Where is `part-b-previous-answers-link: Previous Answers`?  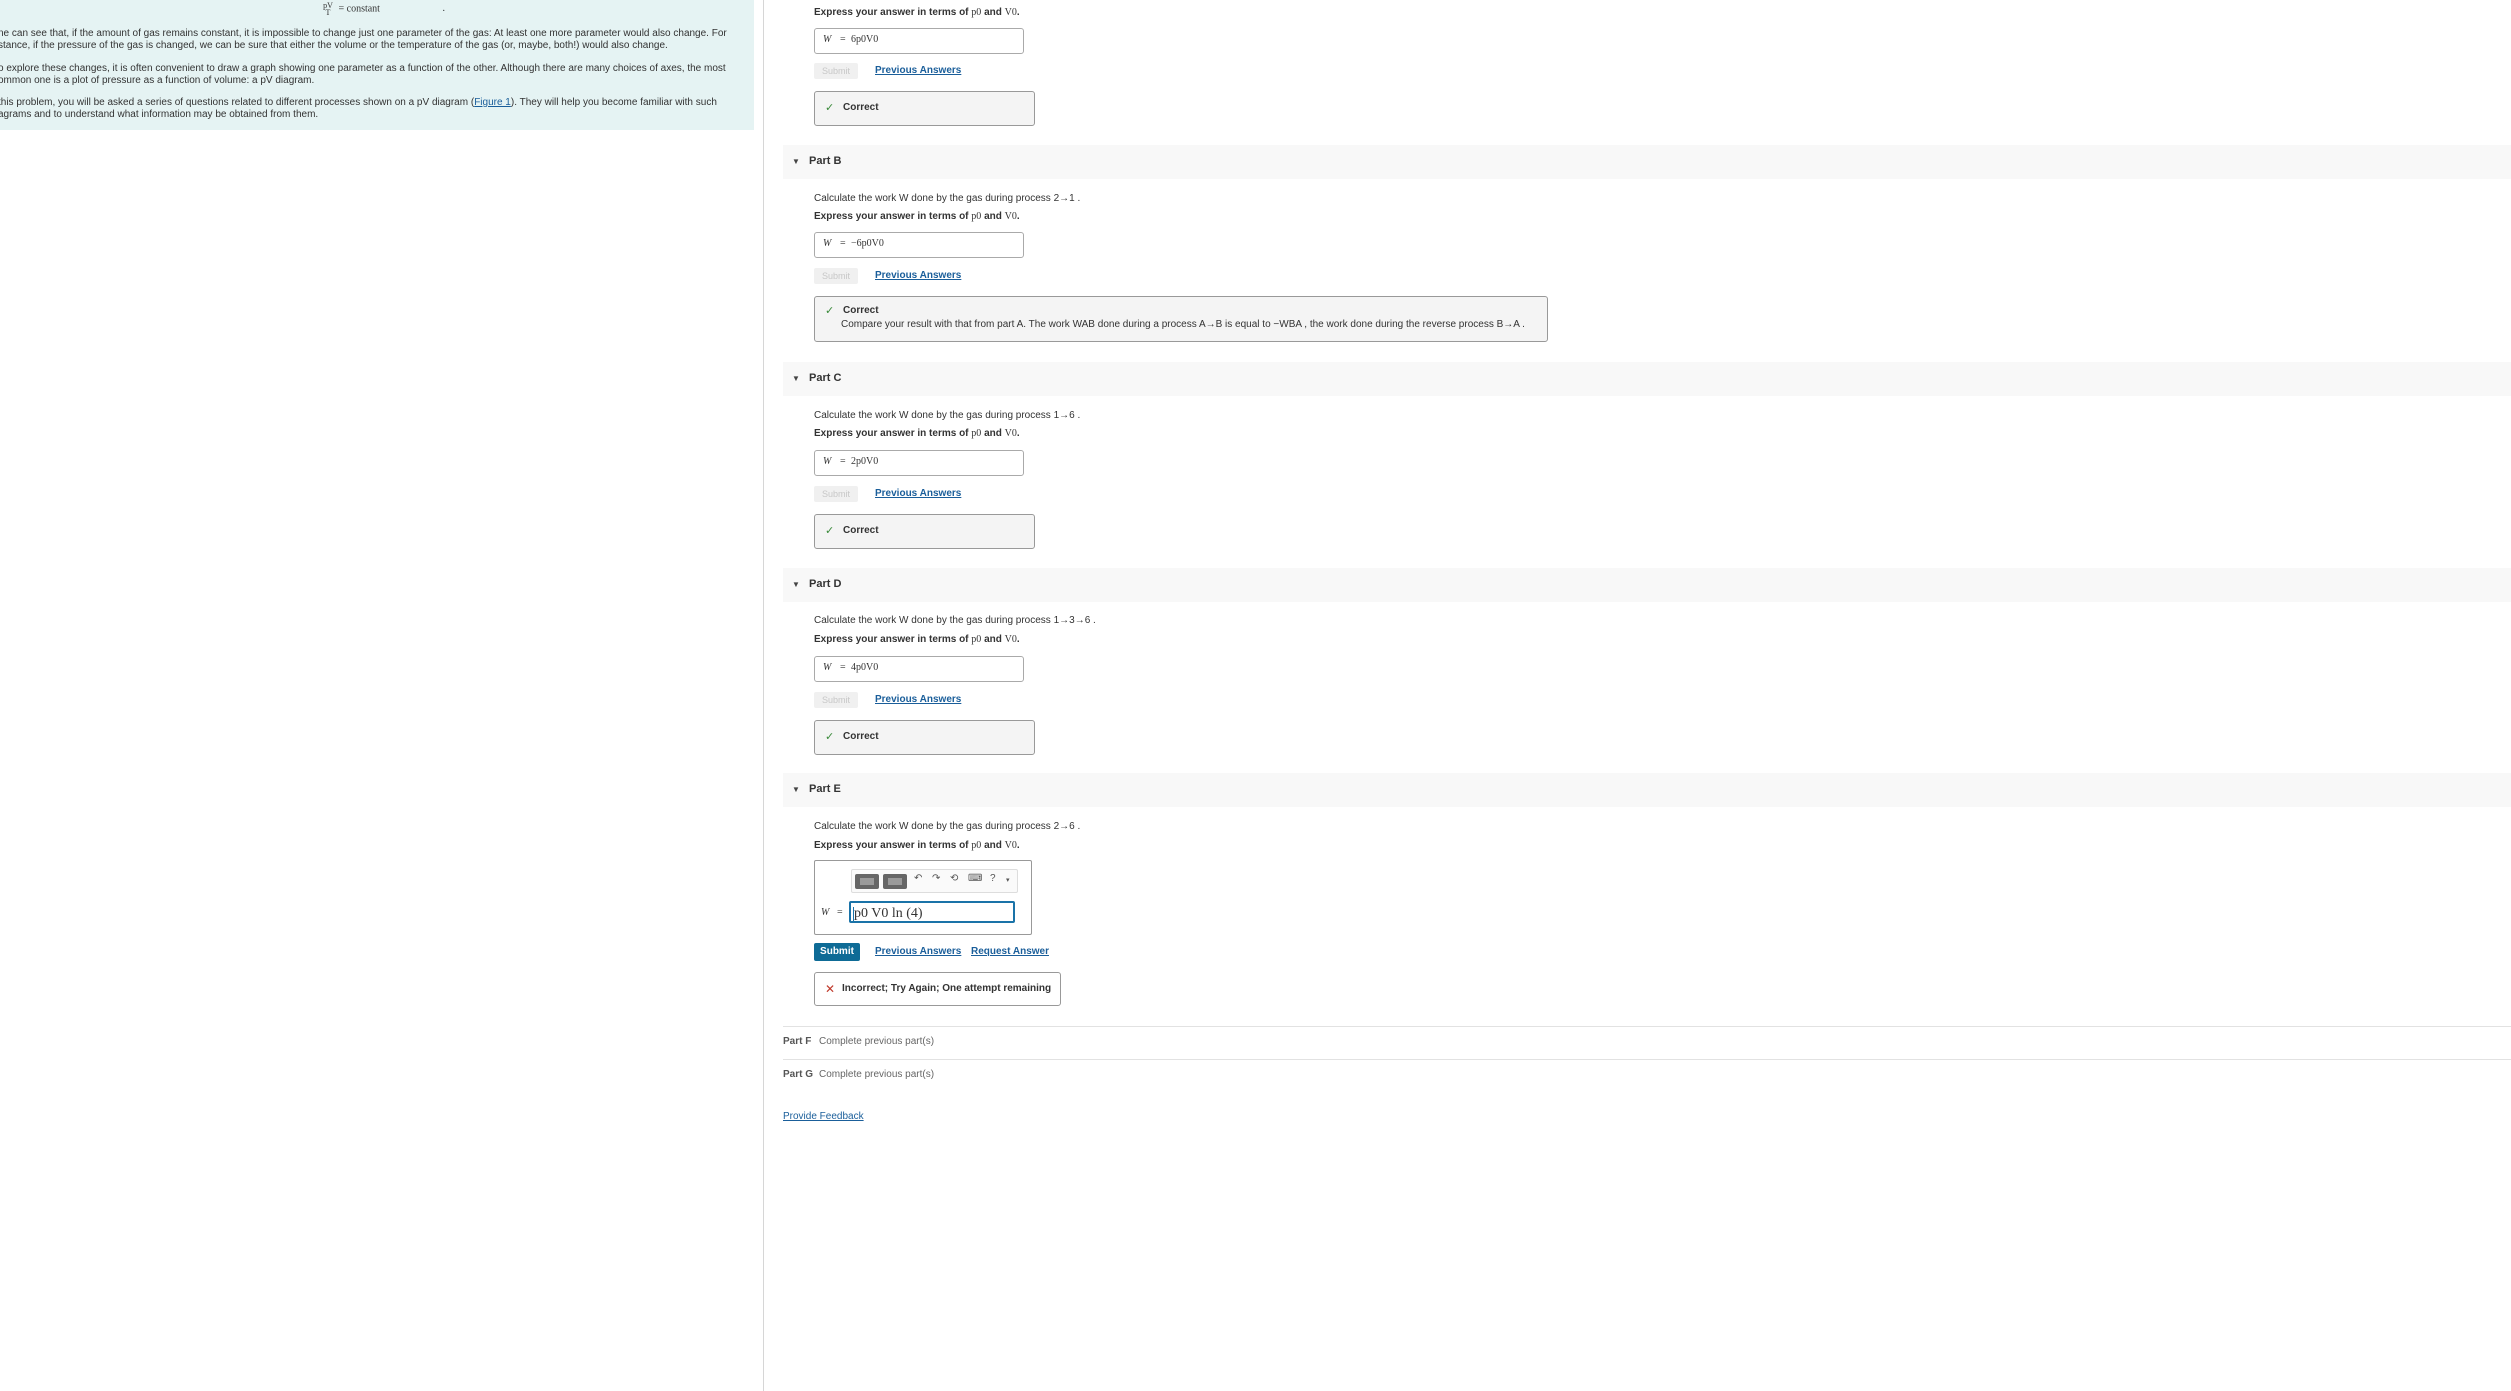
part-b-previous-answers-link: Previous Answers is located at coordinates (918, 275).